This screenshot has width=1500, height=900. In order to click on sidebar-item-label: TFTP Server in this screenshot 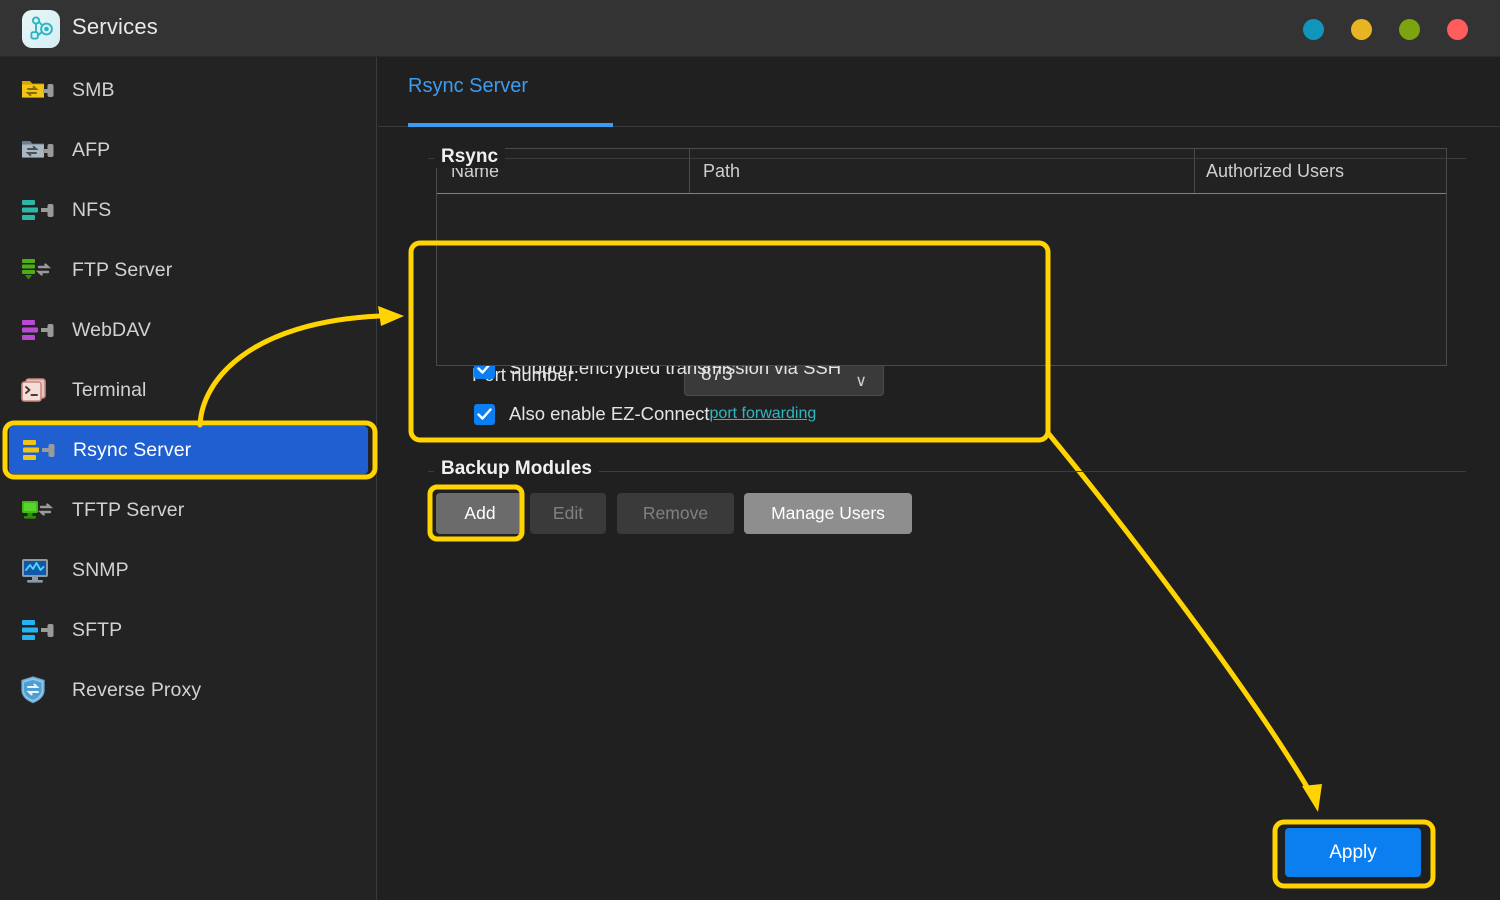, I will do `click(128, 509)`.